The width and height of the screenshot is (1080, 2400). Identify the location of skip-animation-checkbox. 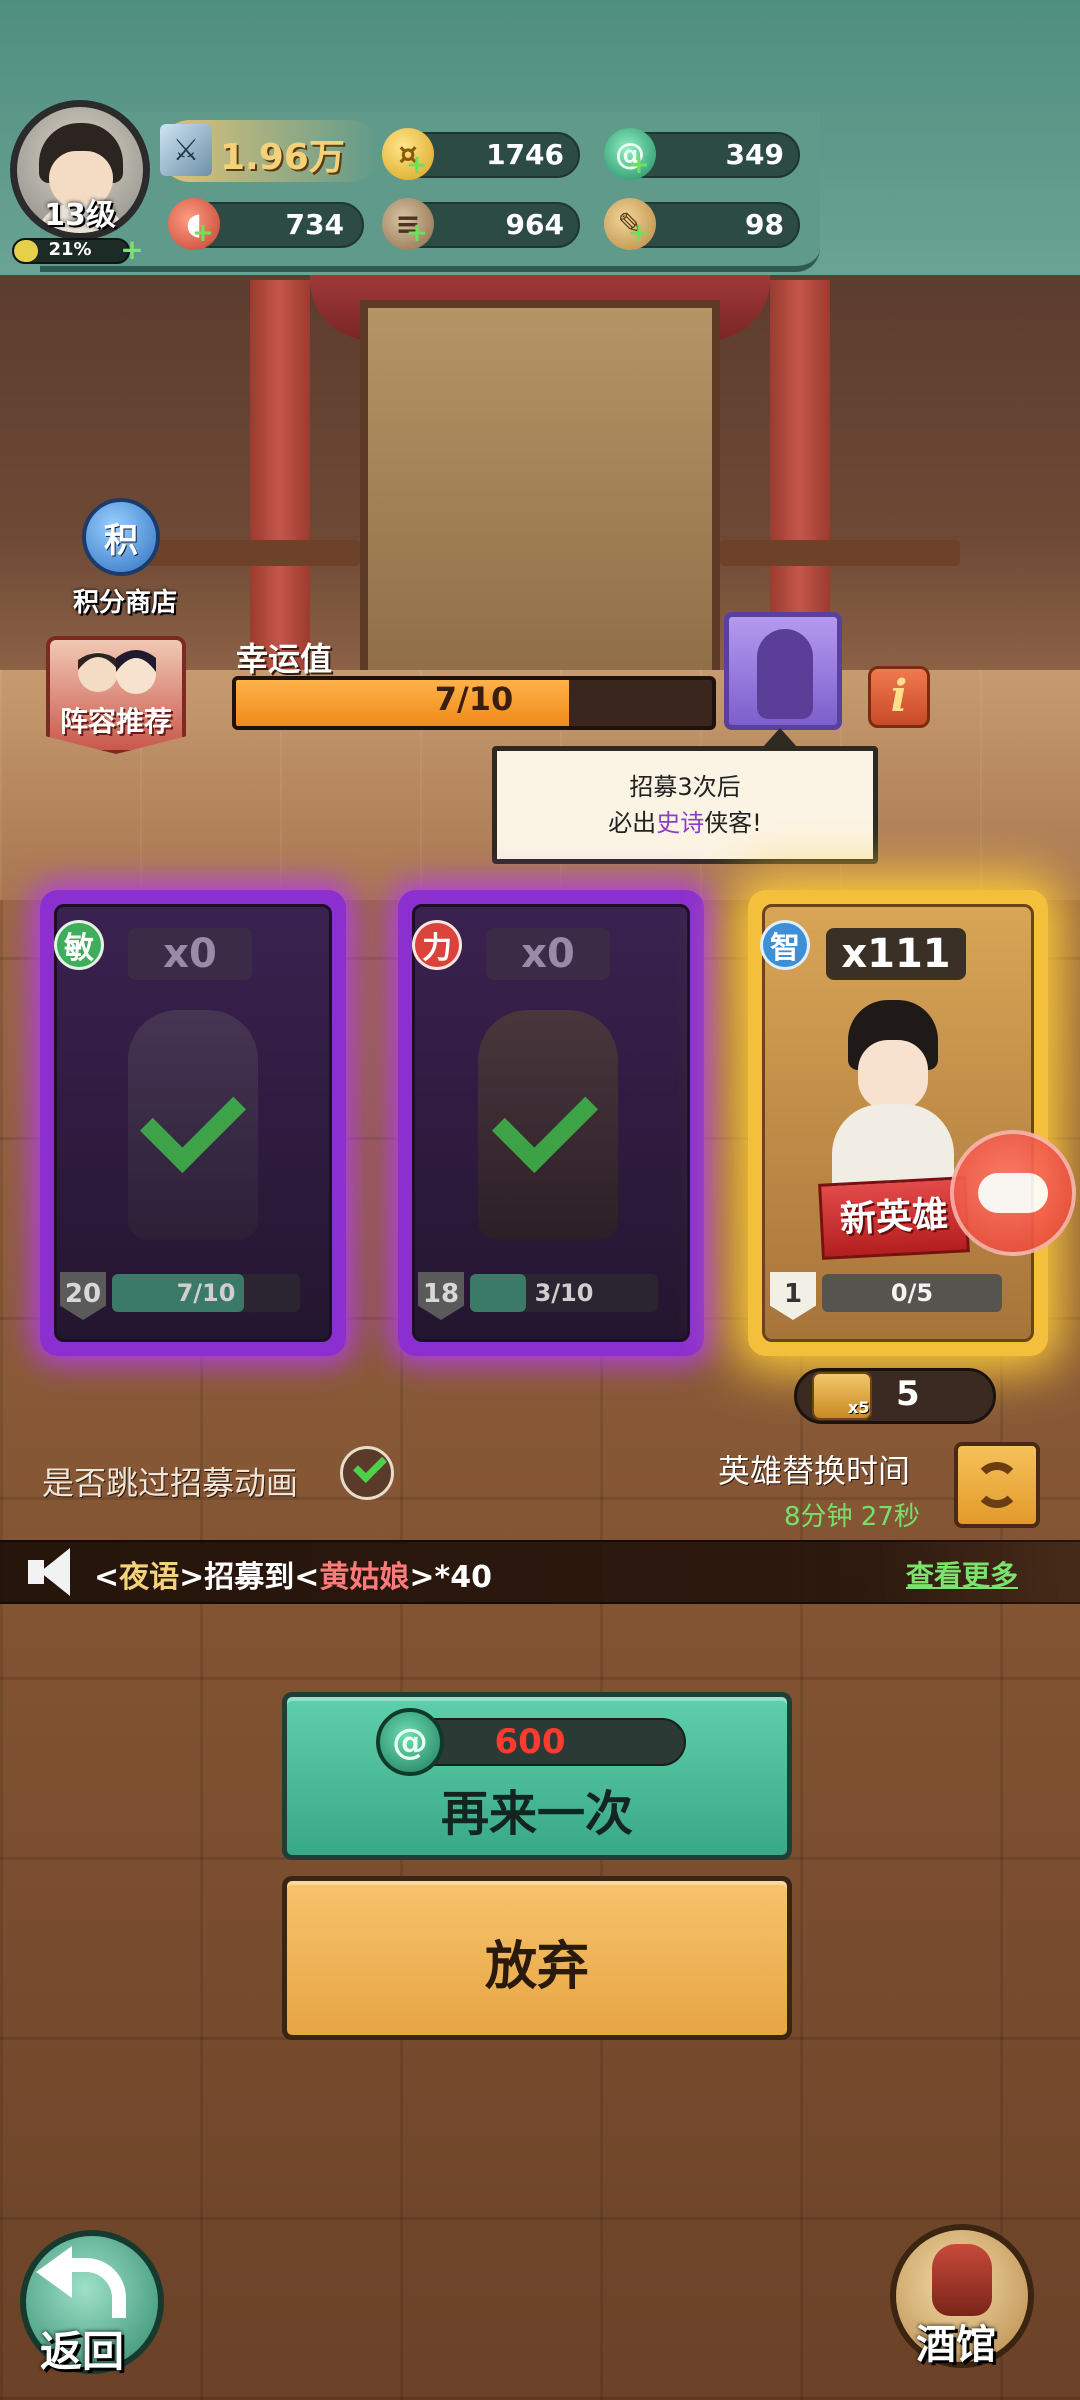
(367, 1473).